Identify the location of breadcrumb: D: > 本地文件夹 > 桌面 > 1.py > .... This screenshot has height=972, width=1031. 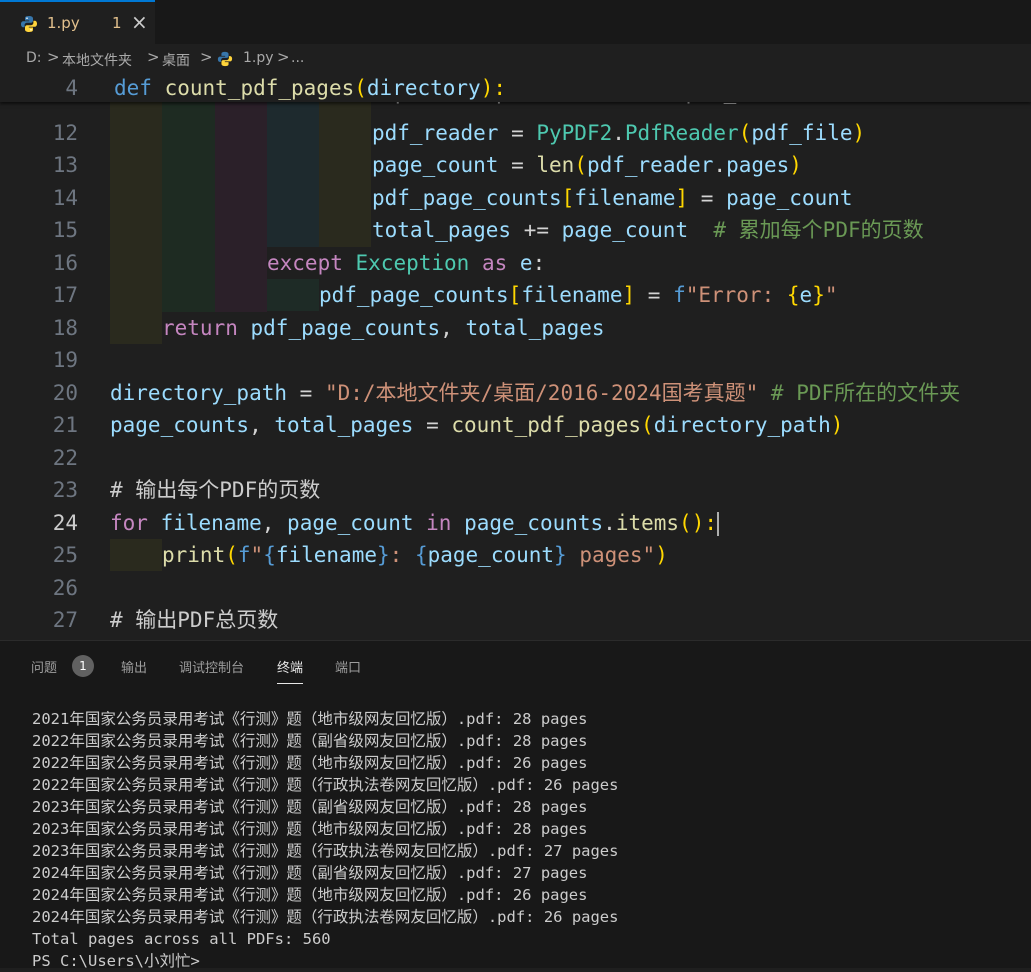
(515, 59).